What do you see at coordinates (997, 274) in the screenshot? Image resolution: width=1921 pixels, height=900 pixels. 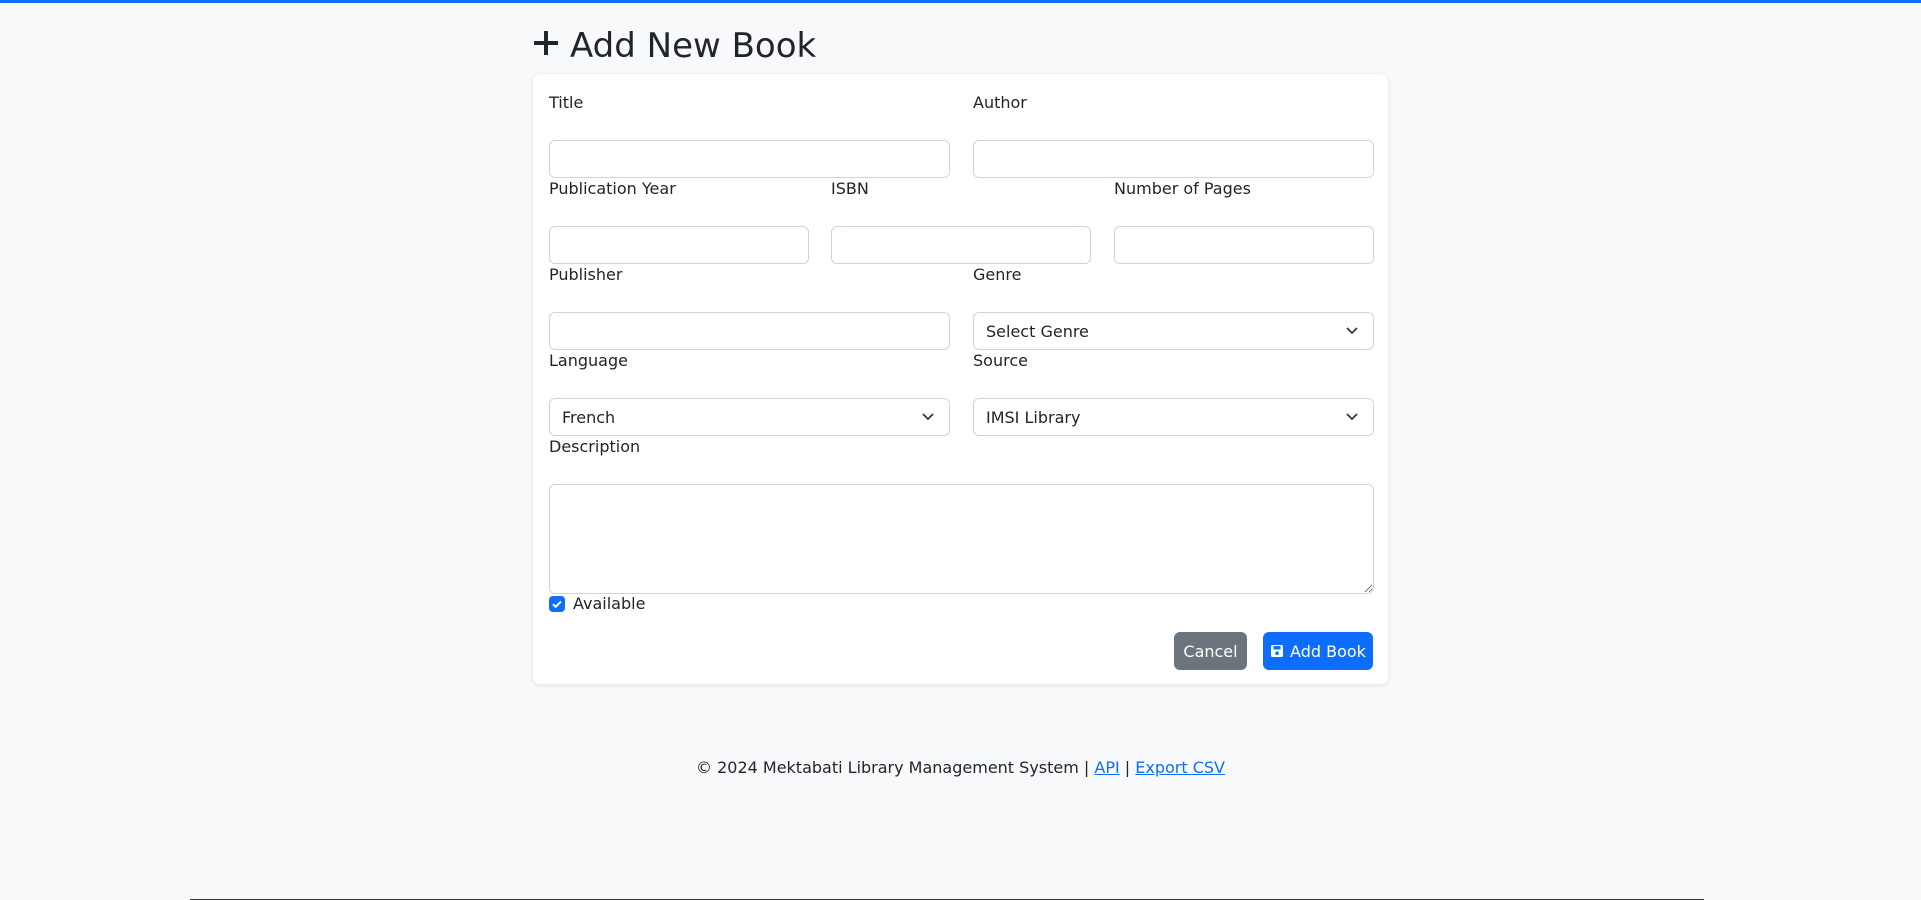 I see `genre-label: Genre` at bounding box center [997, 274].